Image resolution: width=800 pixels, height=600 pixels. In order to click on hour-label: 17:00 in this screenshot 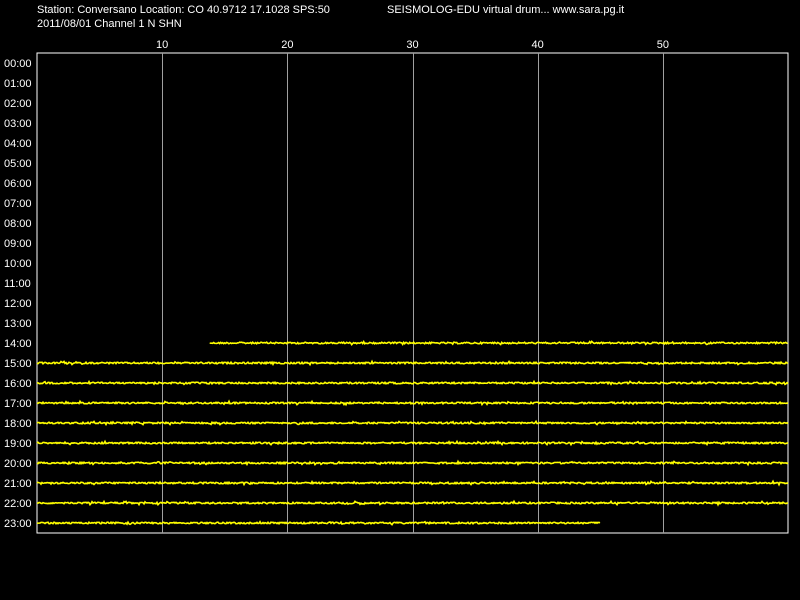, I will do `click(18, 404)`.